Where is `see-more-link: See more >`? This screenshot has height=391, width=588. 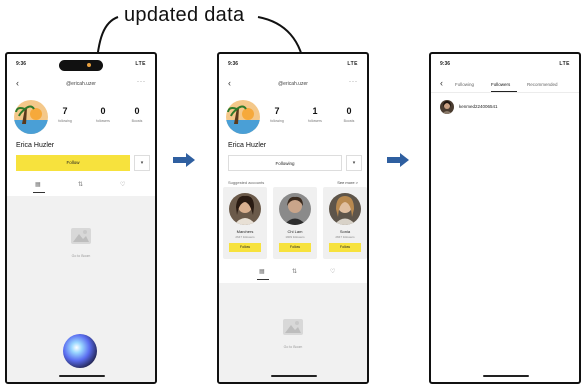
see-more-link: See more > is located at coordinates (347, 182).